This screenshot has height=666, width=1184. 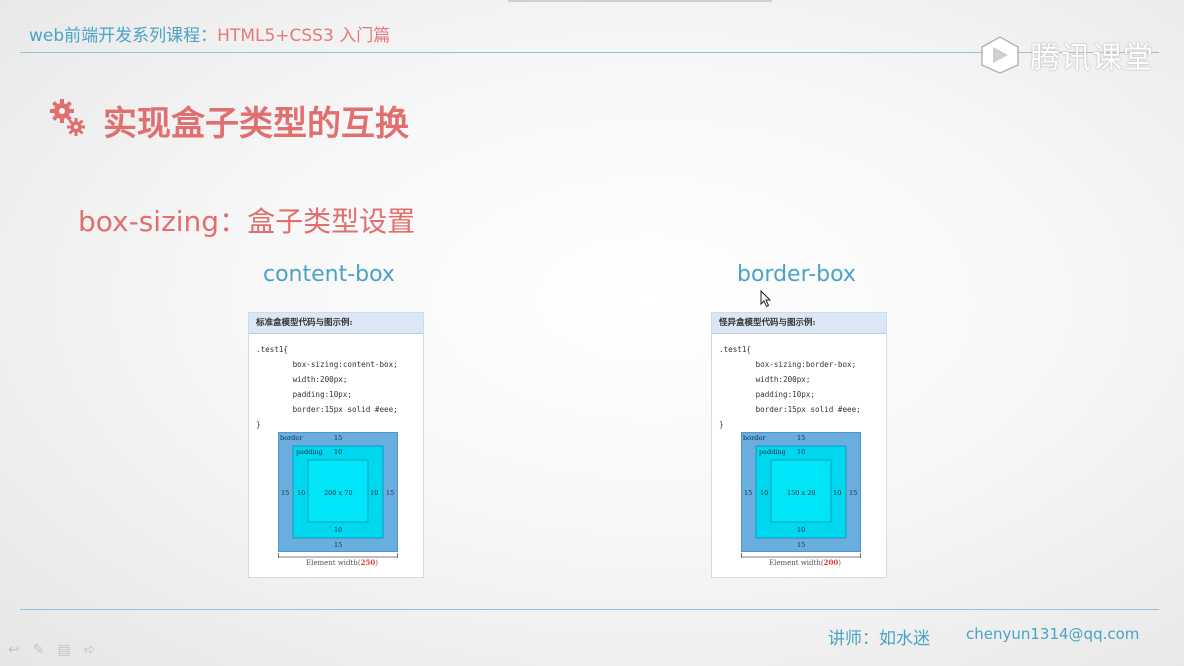 I want to click on border-box-label: border-box, so click(x=796, y=274).